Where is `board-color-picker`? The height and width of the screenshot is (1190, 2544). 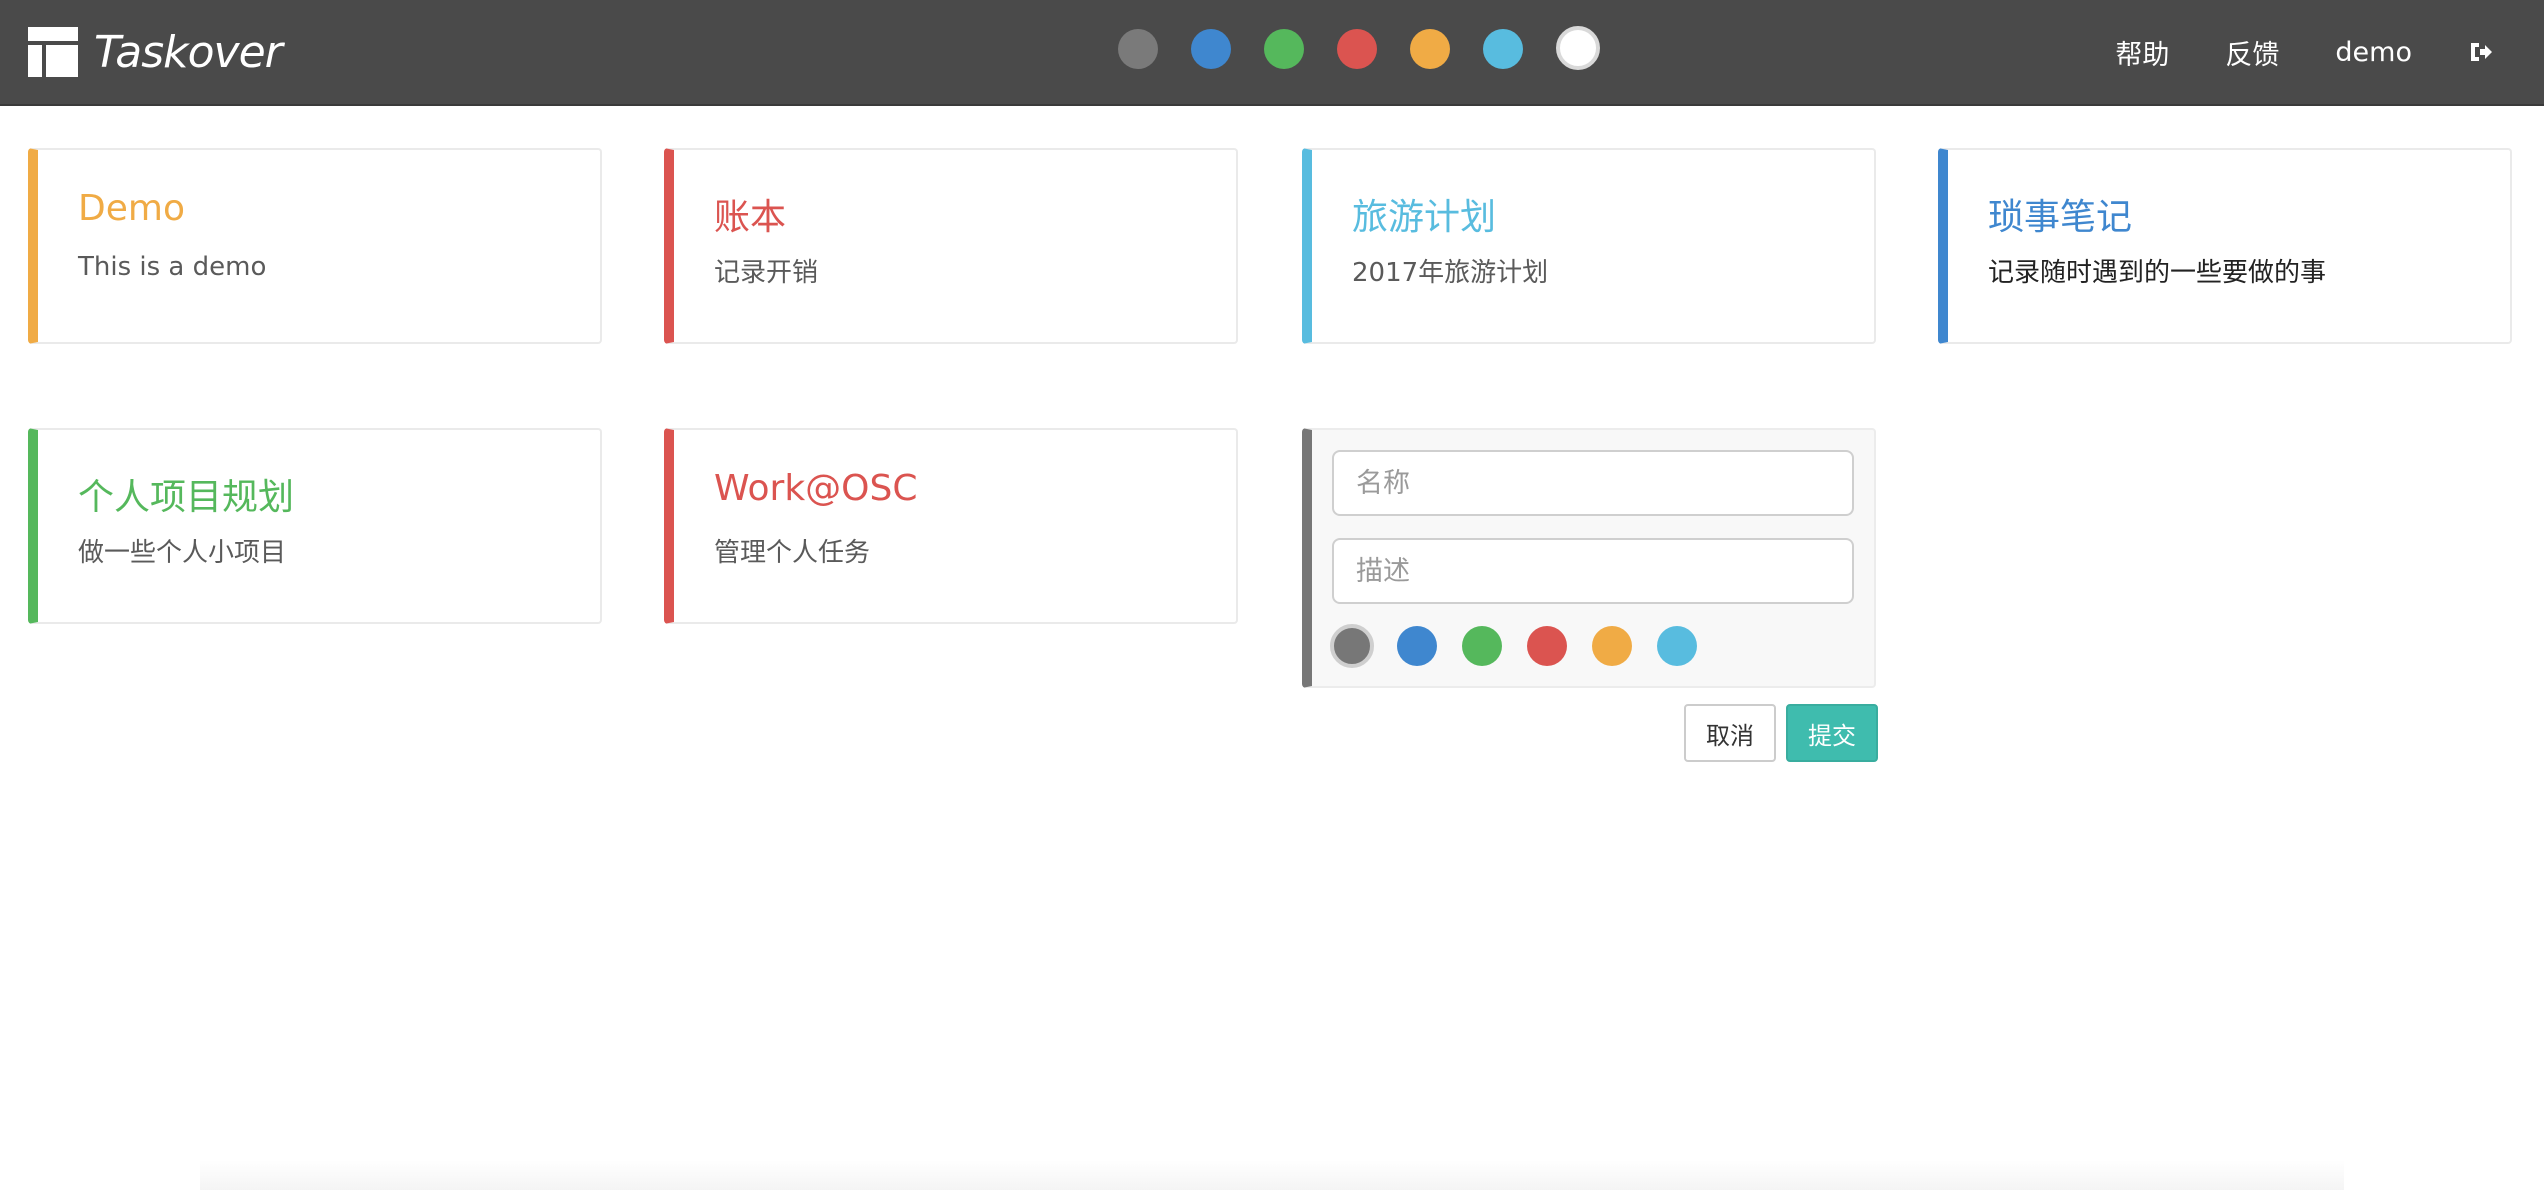 board-color-picker is located at coordinates (1526, 646).